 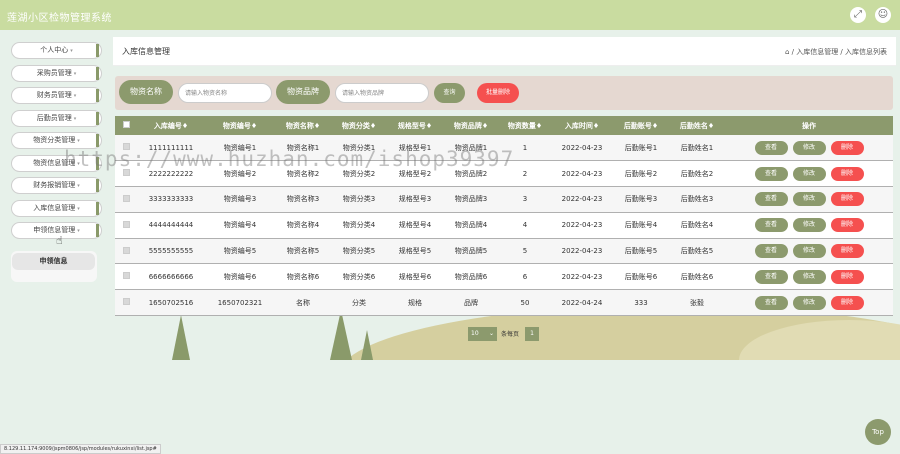 What do you see at coordinates (359, 276) in the screenshot?
I see `table-cell: 物资分类6` at bounding box center [359, 276].